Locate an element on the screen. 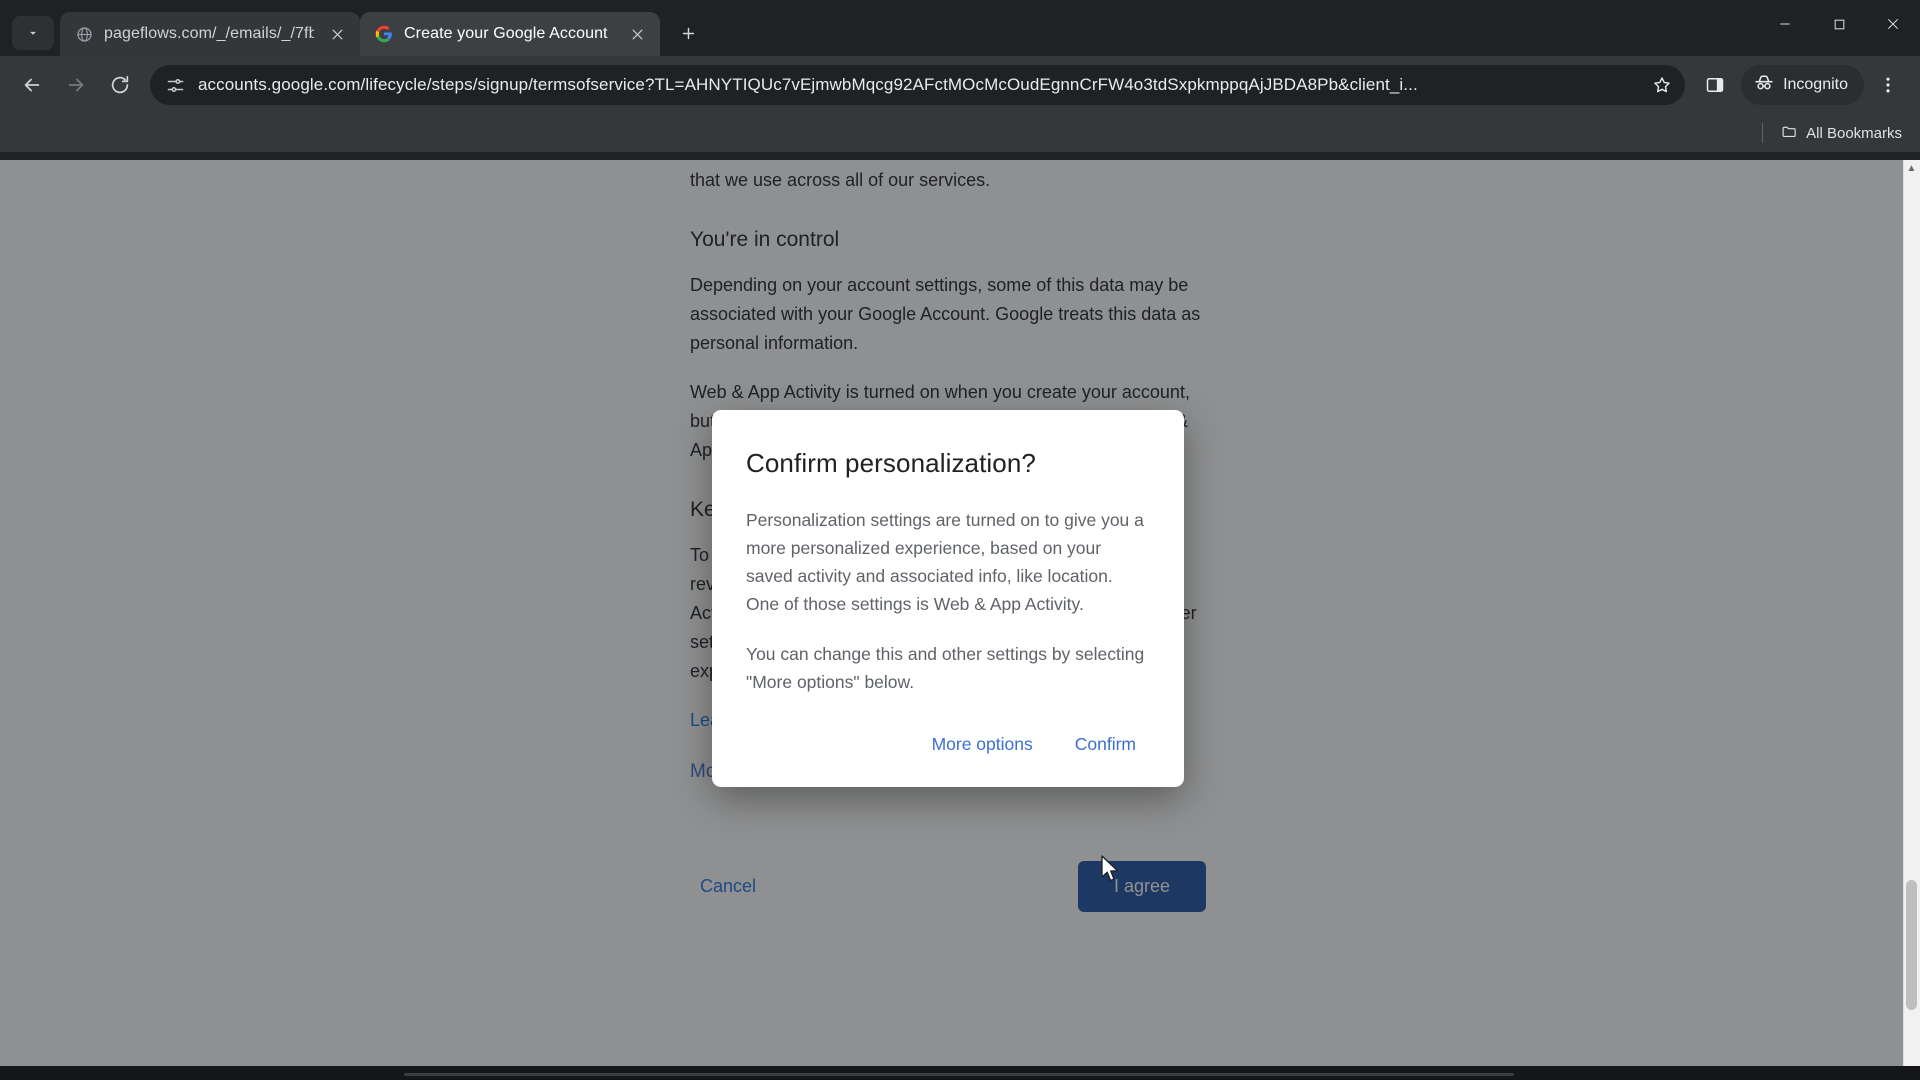 This screenshot has height=1080, width=1920. three-dot-menu-icon is located at coordinates (1888, 85).